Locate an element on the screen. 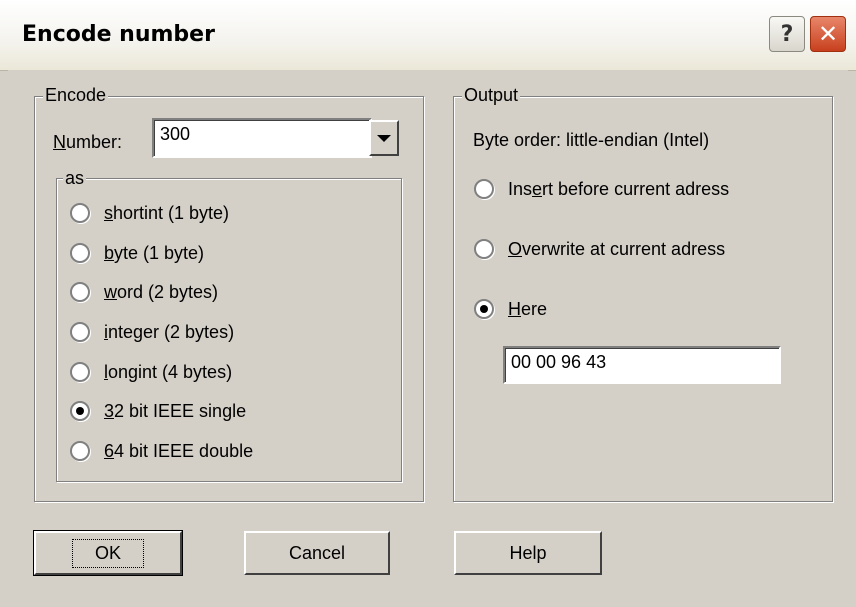 The width and height of the screenshot is (856, 607). number-label-mnemonic: N is located at coordinates (59, 142).